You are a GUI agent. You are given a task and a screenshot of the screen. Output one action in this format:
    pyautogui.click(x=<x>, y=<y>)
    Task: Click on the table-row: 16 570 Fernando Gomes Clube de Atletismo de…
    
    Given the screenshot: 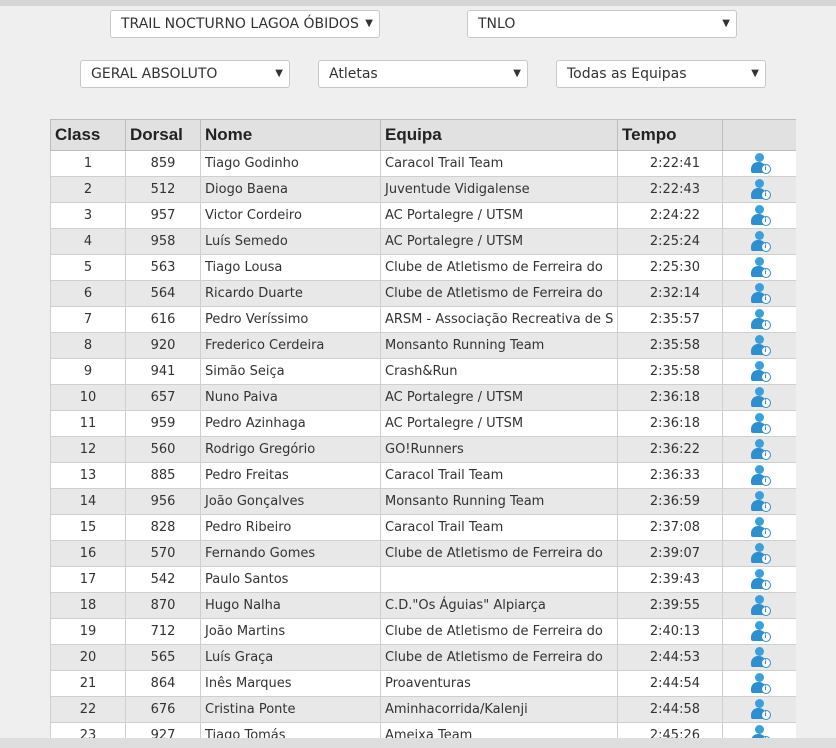 What is the action you would take?
    pyautogui.click(x=423, y=553)
    